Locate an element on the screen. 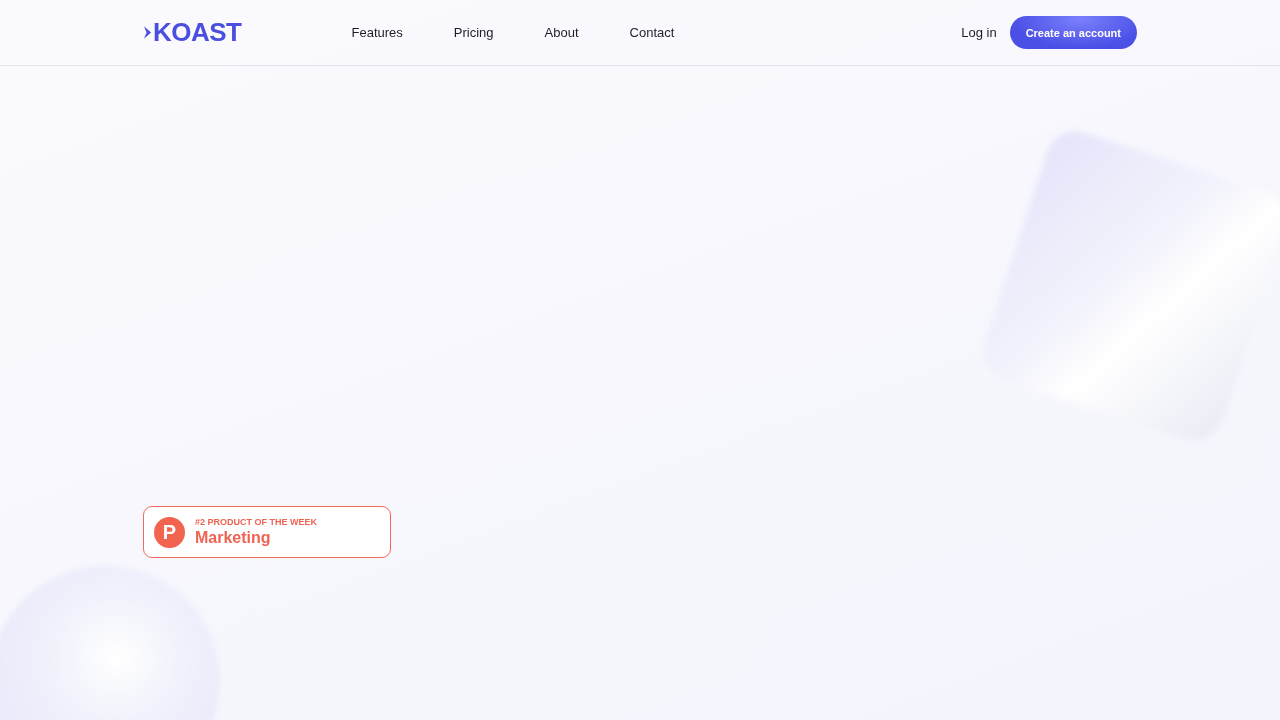 Image resolution: width=1280 pixels, height=720 pixels. login-link: Log in is located at coordinates (979, 32).